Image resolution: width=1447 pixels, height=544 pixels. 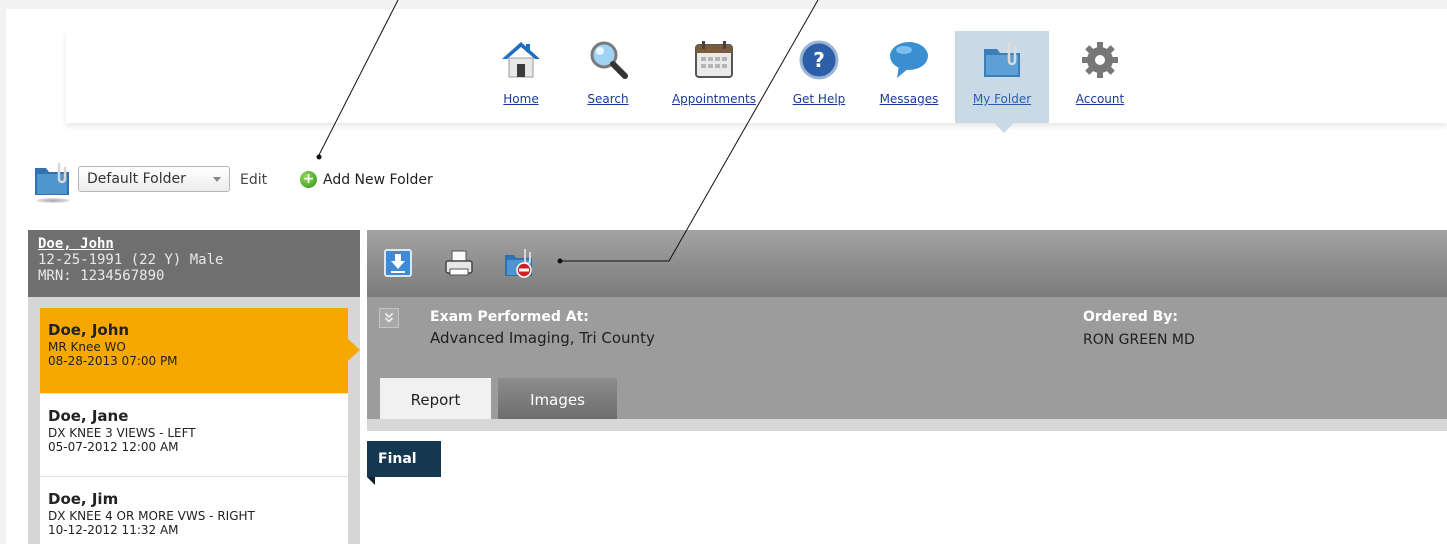 I want to click on edit-folder-link: Edit, so click(x=253, y=180).